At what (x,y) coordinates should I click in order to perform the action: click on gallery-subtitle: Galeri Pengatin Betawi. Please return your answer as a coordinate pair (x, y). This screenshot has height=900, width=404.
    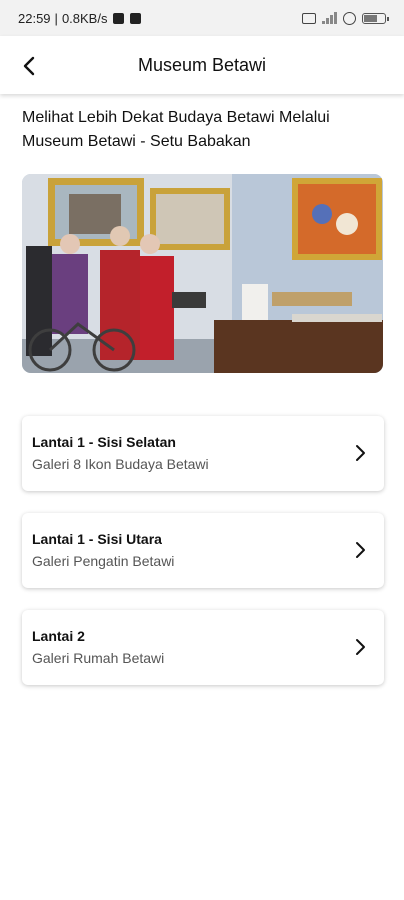
    Looking at the image, I should click on (103, 561).